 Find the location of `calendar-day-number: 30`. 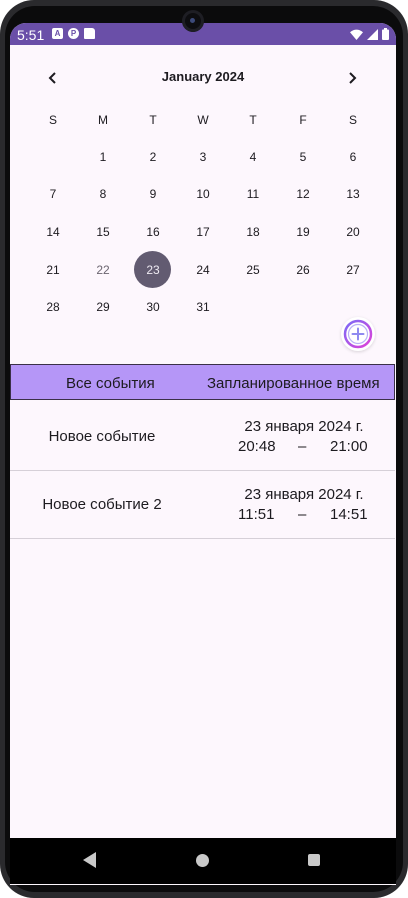

calendar-day-number: 30 is located at coordinates (153, 307).